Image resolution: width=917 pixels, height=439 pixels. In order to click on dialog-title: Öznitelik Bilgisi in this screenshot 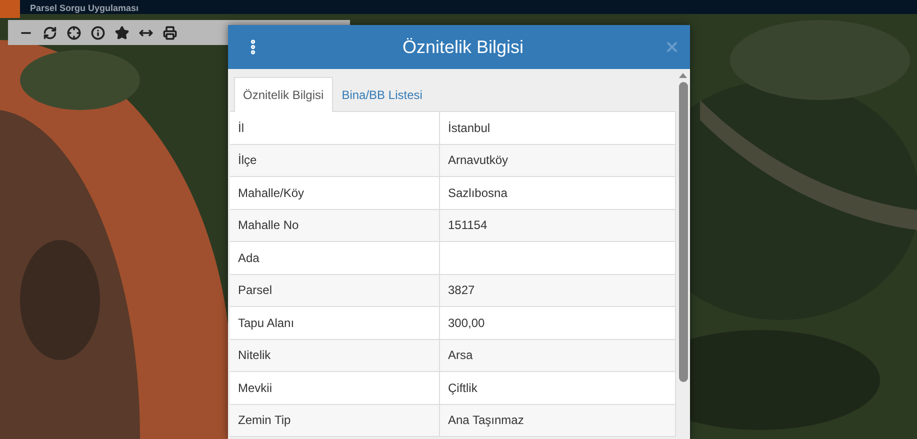, I will do `click(463, 47)`.